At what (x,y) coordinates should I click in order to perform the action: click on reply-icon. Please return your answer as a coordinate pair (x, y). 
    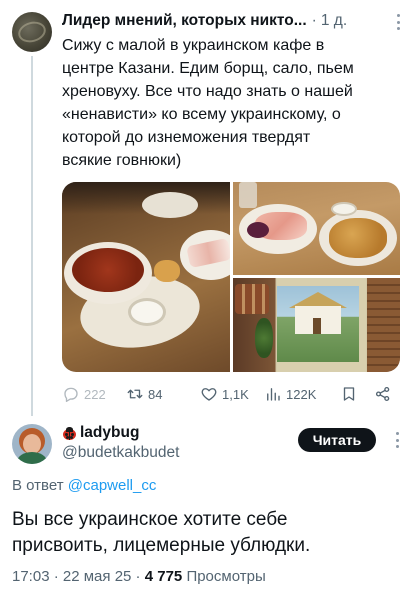
    Looking at the image, I should click on (71, 395).